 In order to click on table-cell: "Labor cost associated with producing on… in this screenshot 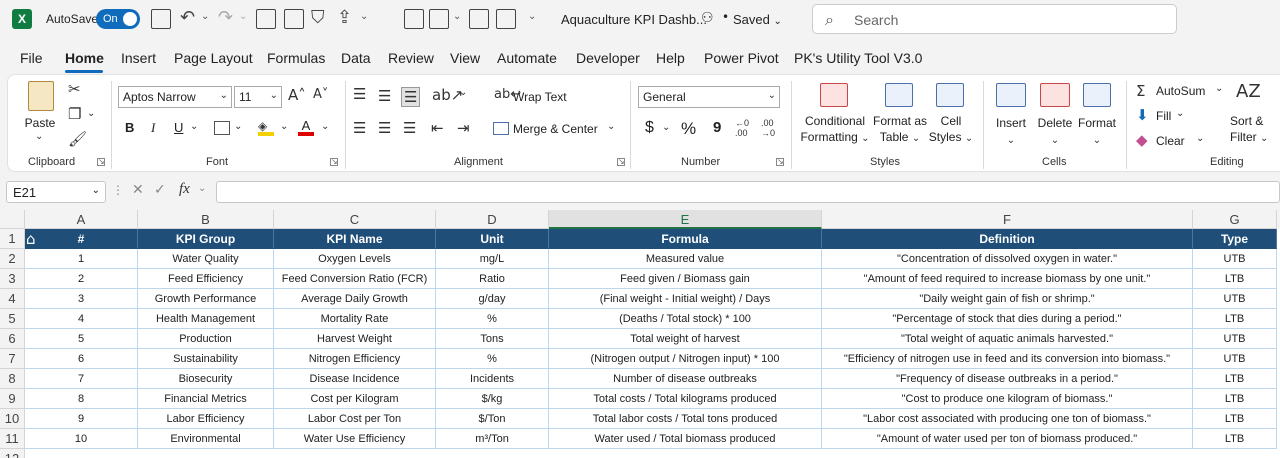, I will do `click(1007, 419)`.